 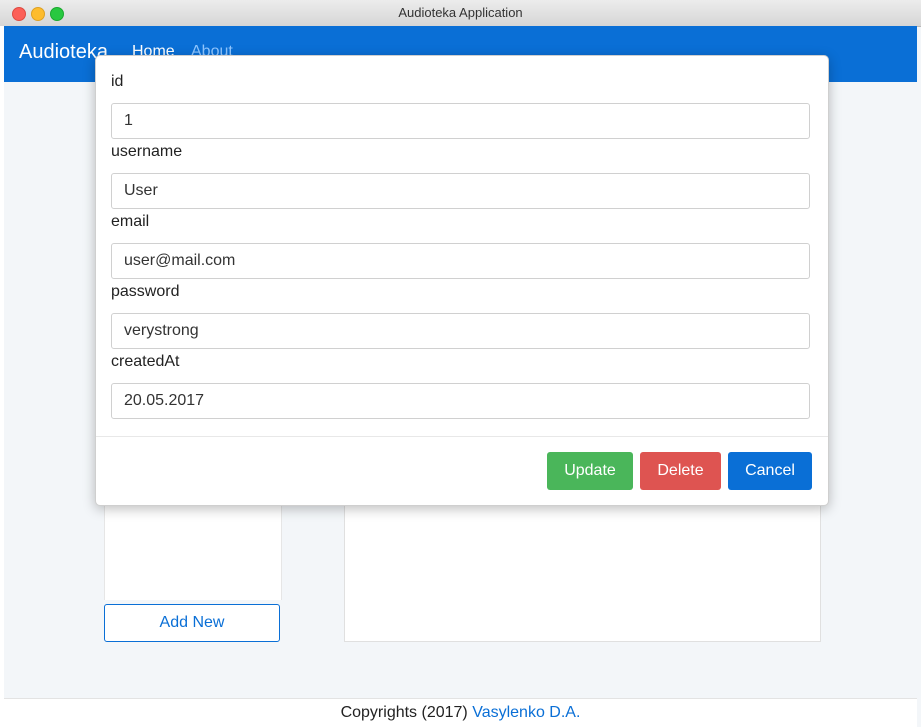 What do you see at coordinates (460, 401) in the screenshot?
I see `created-at-field` at bounding box center [460, 401].